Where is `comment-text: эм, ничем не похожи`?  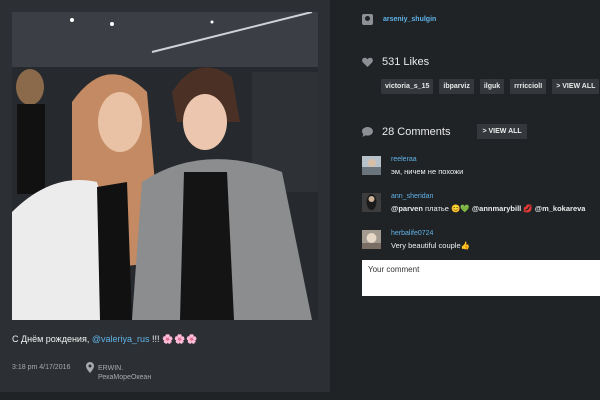
comment-text: эм, ничем не похожи is located at coordinates (427, 171).